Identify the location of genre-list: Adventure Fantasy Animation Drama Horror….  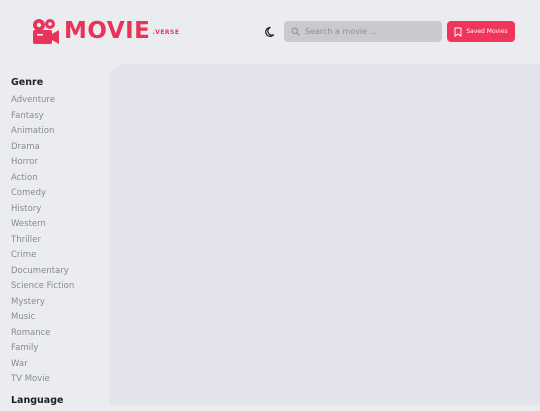
(58, 240).